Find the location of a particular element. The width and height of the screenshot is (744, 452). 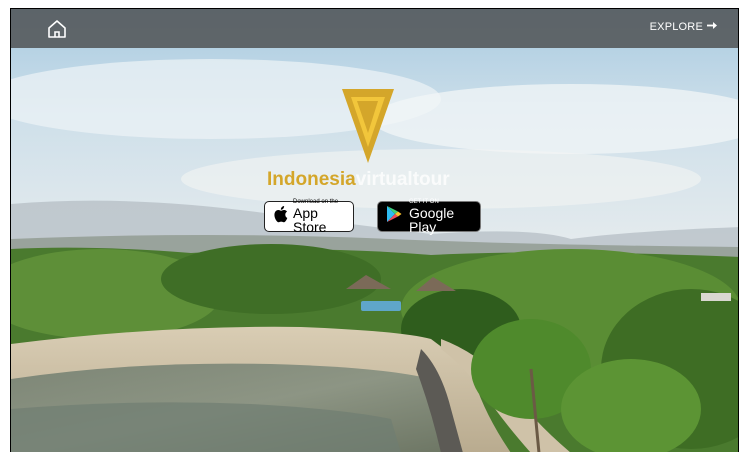

home-icon is located at coordinates (57, 29).